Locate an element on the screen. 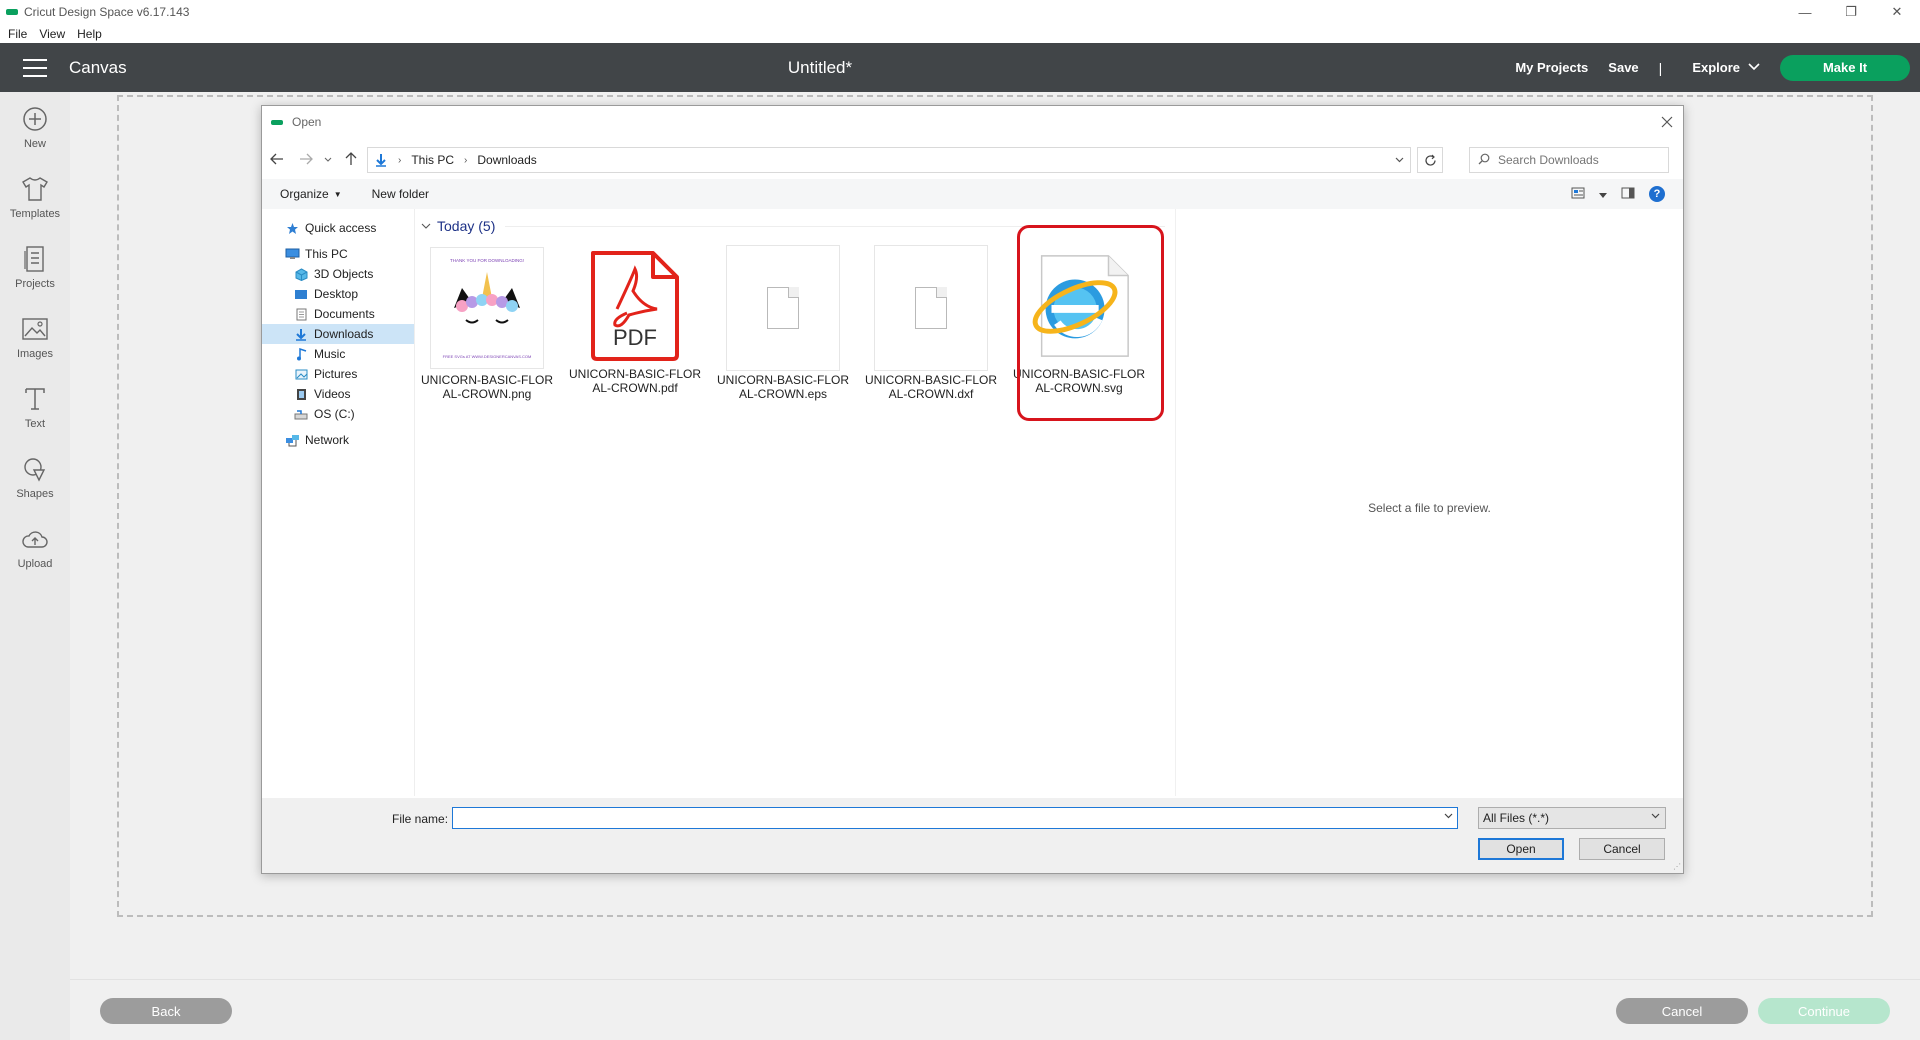 Image resolution: width=1920 pixels, height=1040 pixels. file-thumbnail is located at coordinates (931, 308).